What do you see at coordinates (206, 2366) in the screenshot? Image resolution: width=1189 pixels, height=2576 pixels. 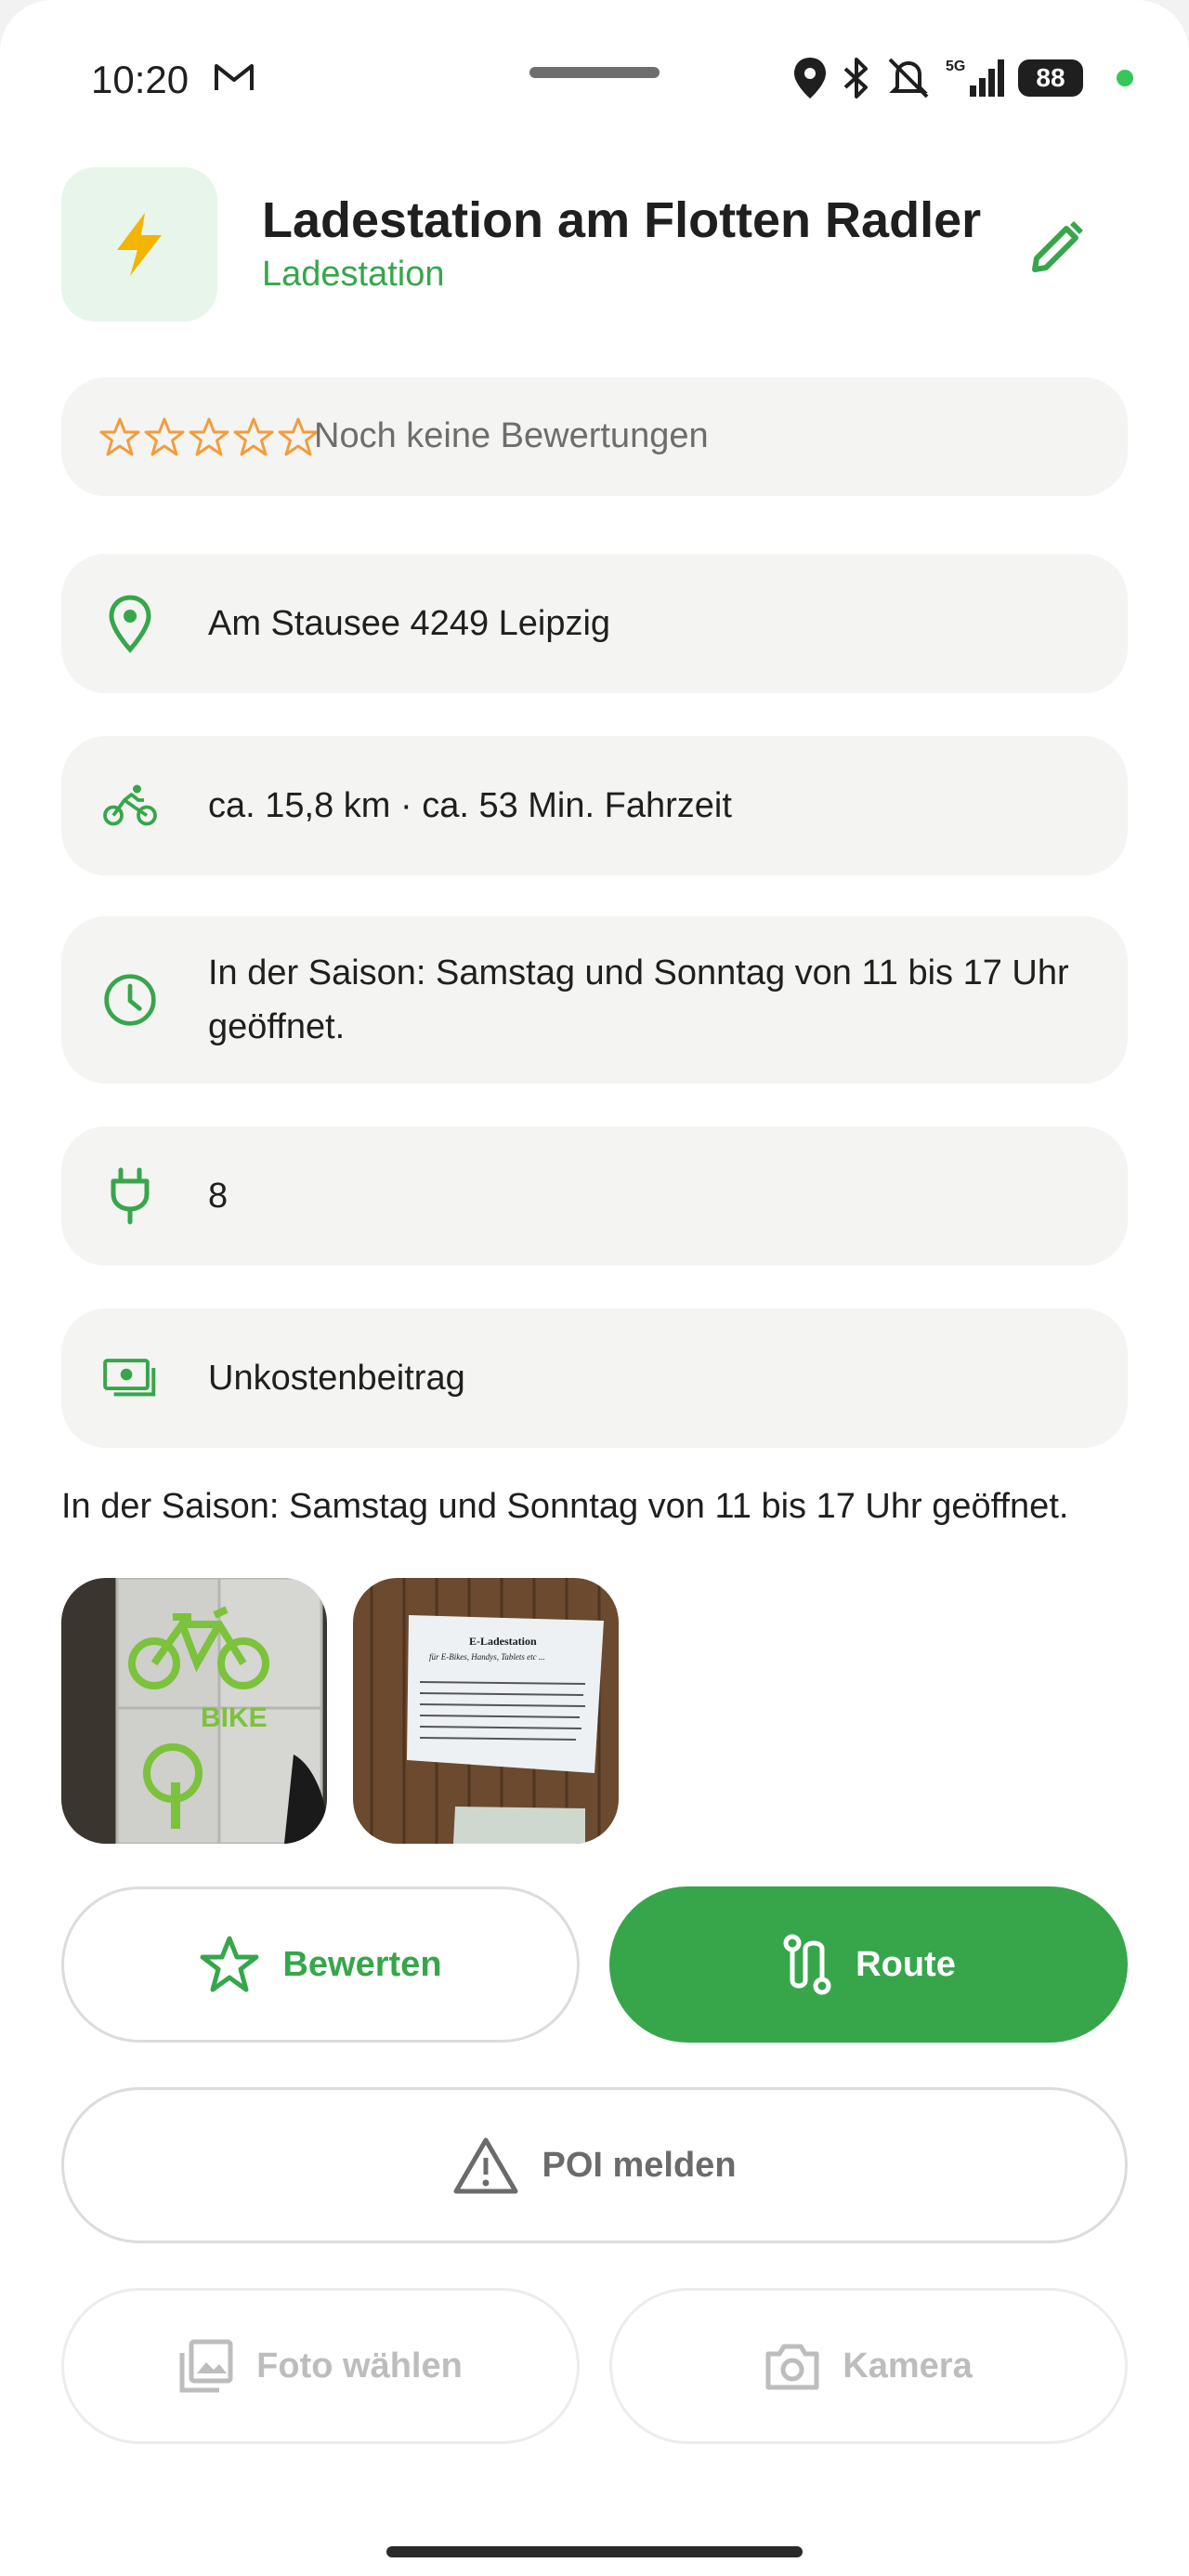 I see `gallery-icon` at bounding box center [206, 2366].